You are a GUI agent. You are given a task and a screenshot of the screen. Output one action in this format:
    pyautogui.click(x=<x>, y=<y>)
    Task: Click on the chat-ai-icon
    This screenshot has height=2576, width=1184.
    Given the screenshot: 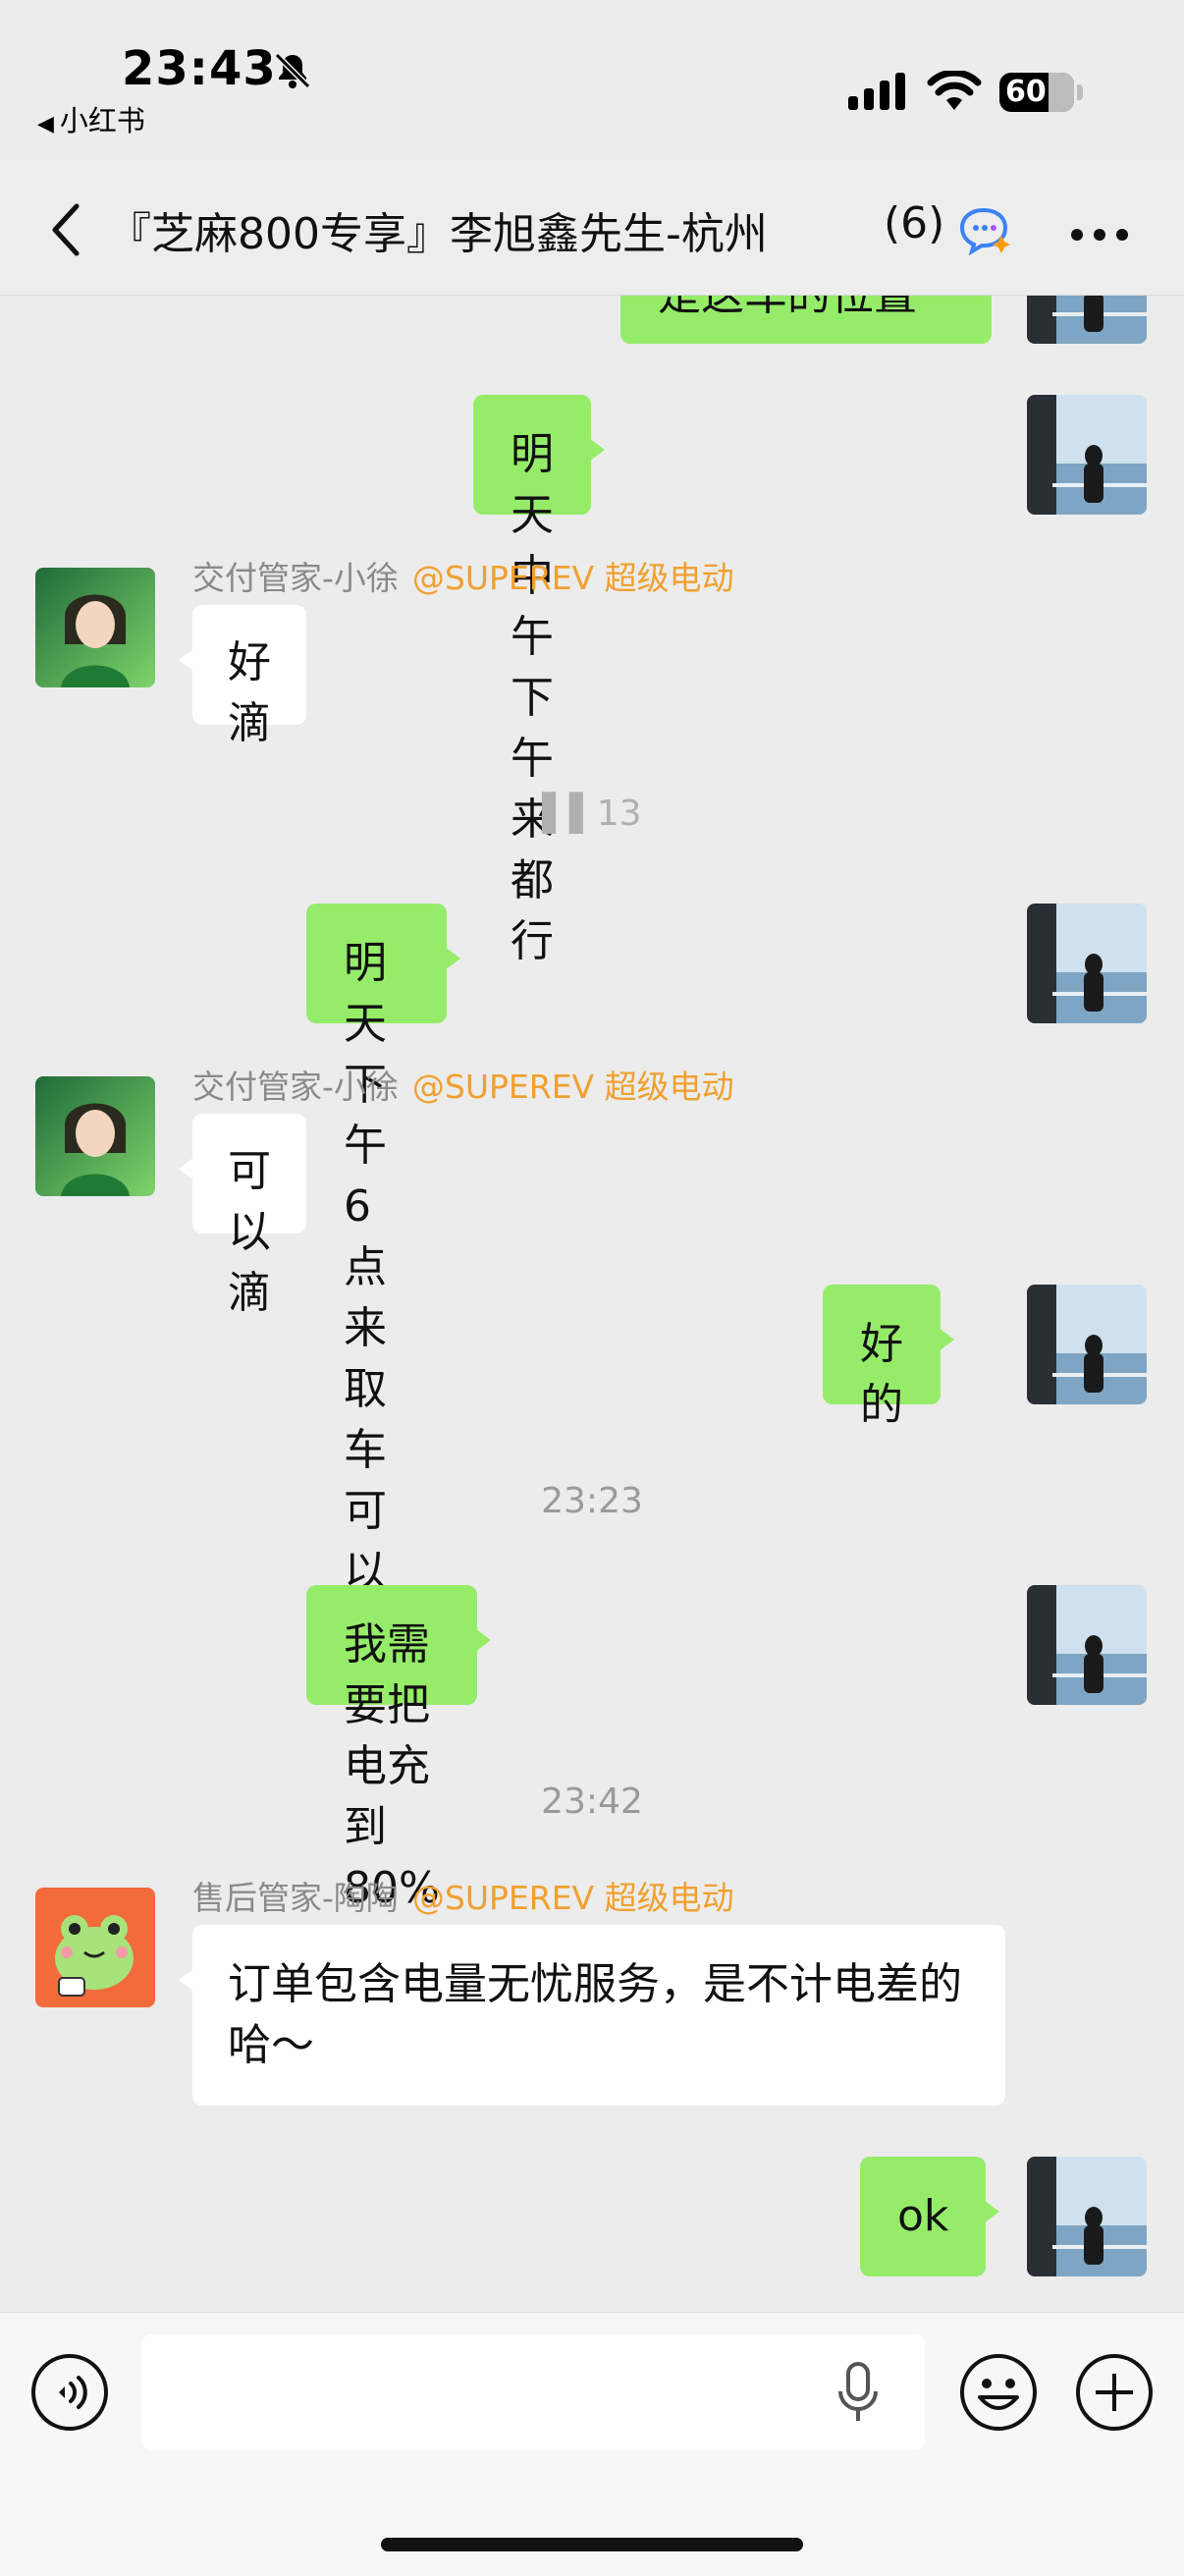 What is the action you would take?
    pyautogui.click(x=984, y=230)
    